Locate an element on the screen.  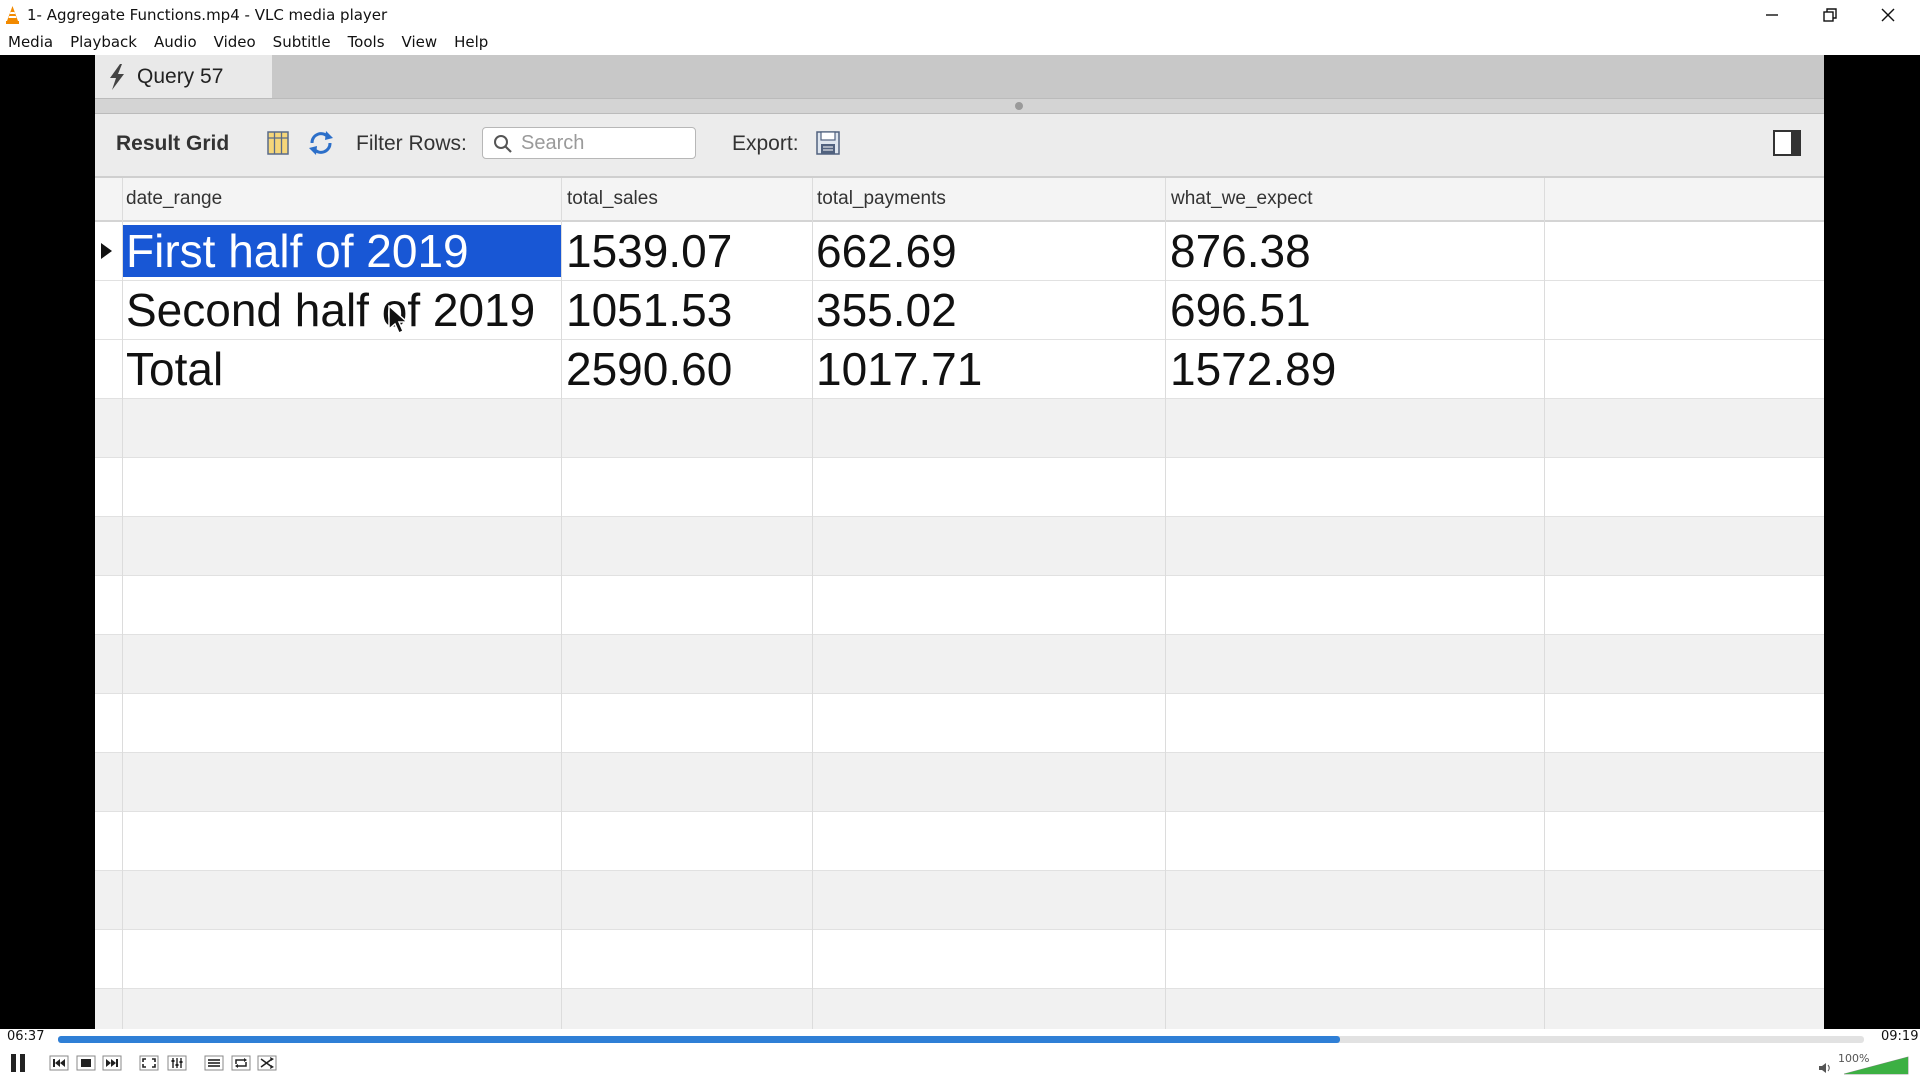
refresh-icon is located at coordinates (321, 143).